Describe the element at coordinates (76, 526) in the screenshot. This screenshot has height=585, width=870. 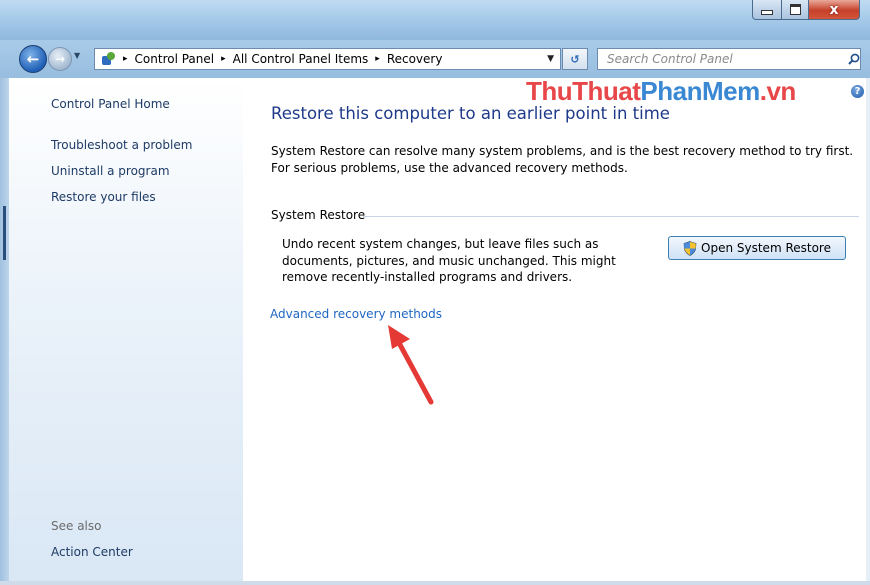
I see `see-also-label: See also` at that location.